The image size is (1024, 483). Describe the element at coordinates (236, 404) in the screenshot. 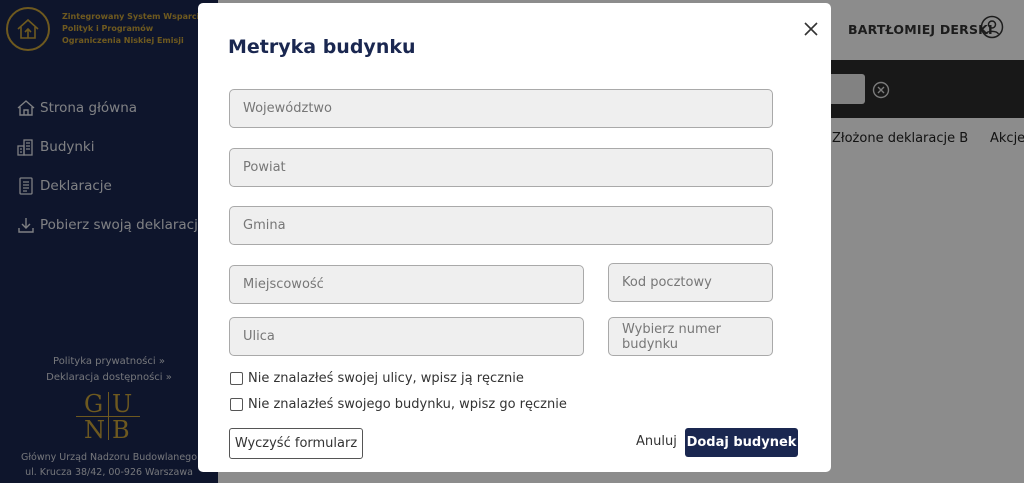

I see `building-manual-checkbox` at that location.